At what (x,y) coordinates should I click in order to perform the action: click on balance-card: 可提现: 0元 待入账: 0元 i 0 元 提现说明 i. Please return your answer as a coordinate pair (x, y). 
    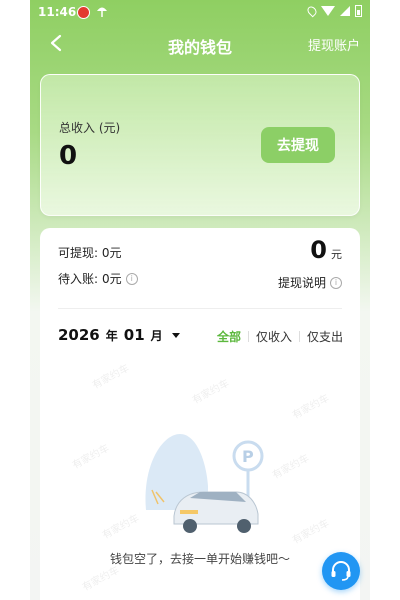
    Looking at the image, I should click on (200, 268).